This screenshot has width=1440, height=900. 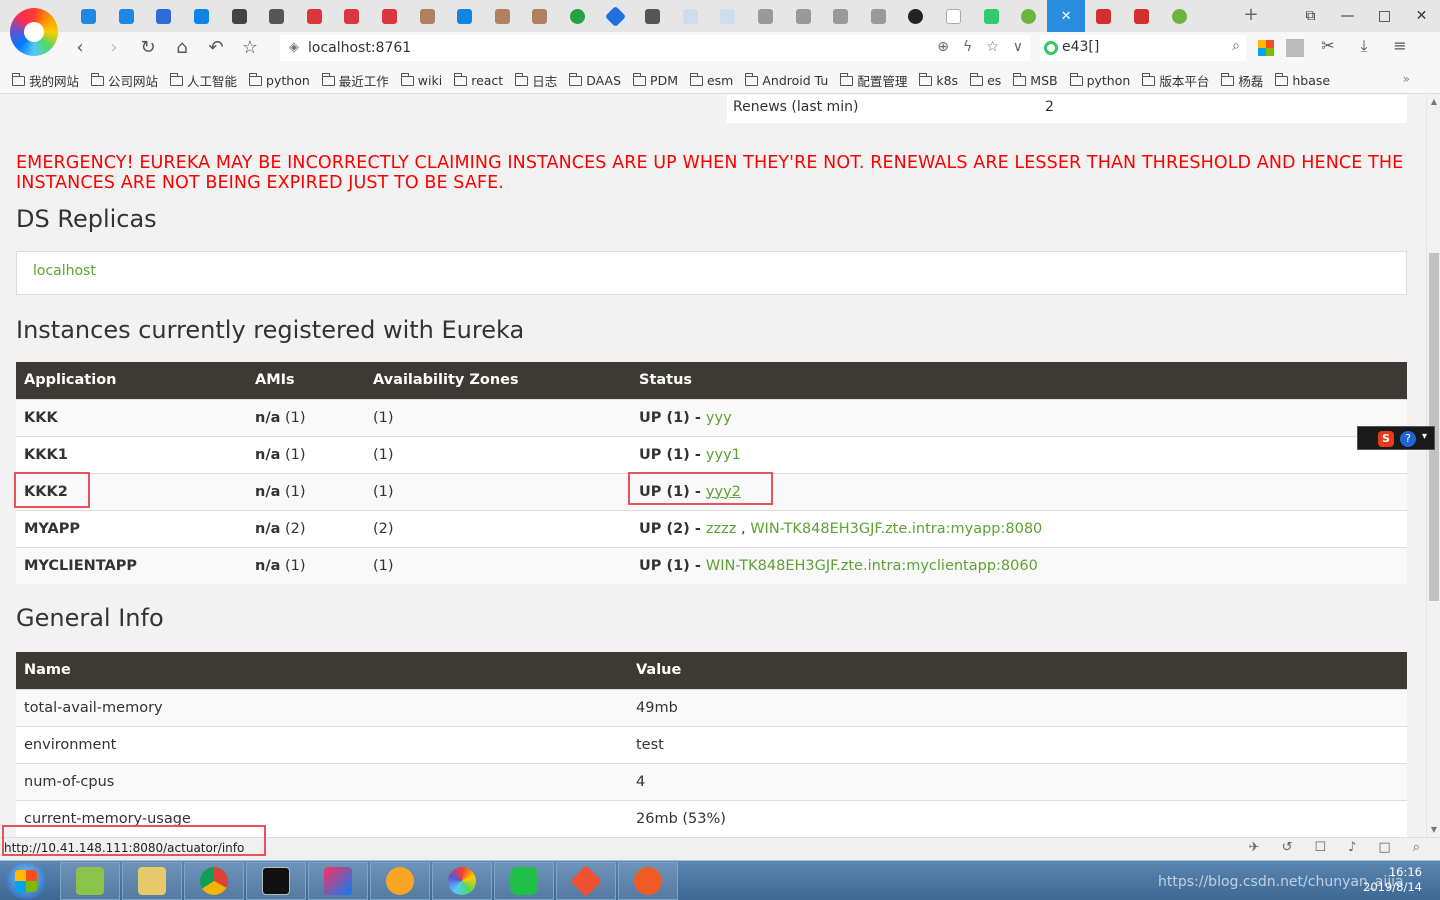 What do you see at coordinates (1386, 439) in the screenshot?
I see `sogou-ime-icon: S` at bounding box center [1386, 439].